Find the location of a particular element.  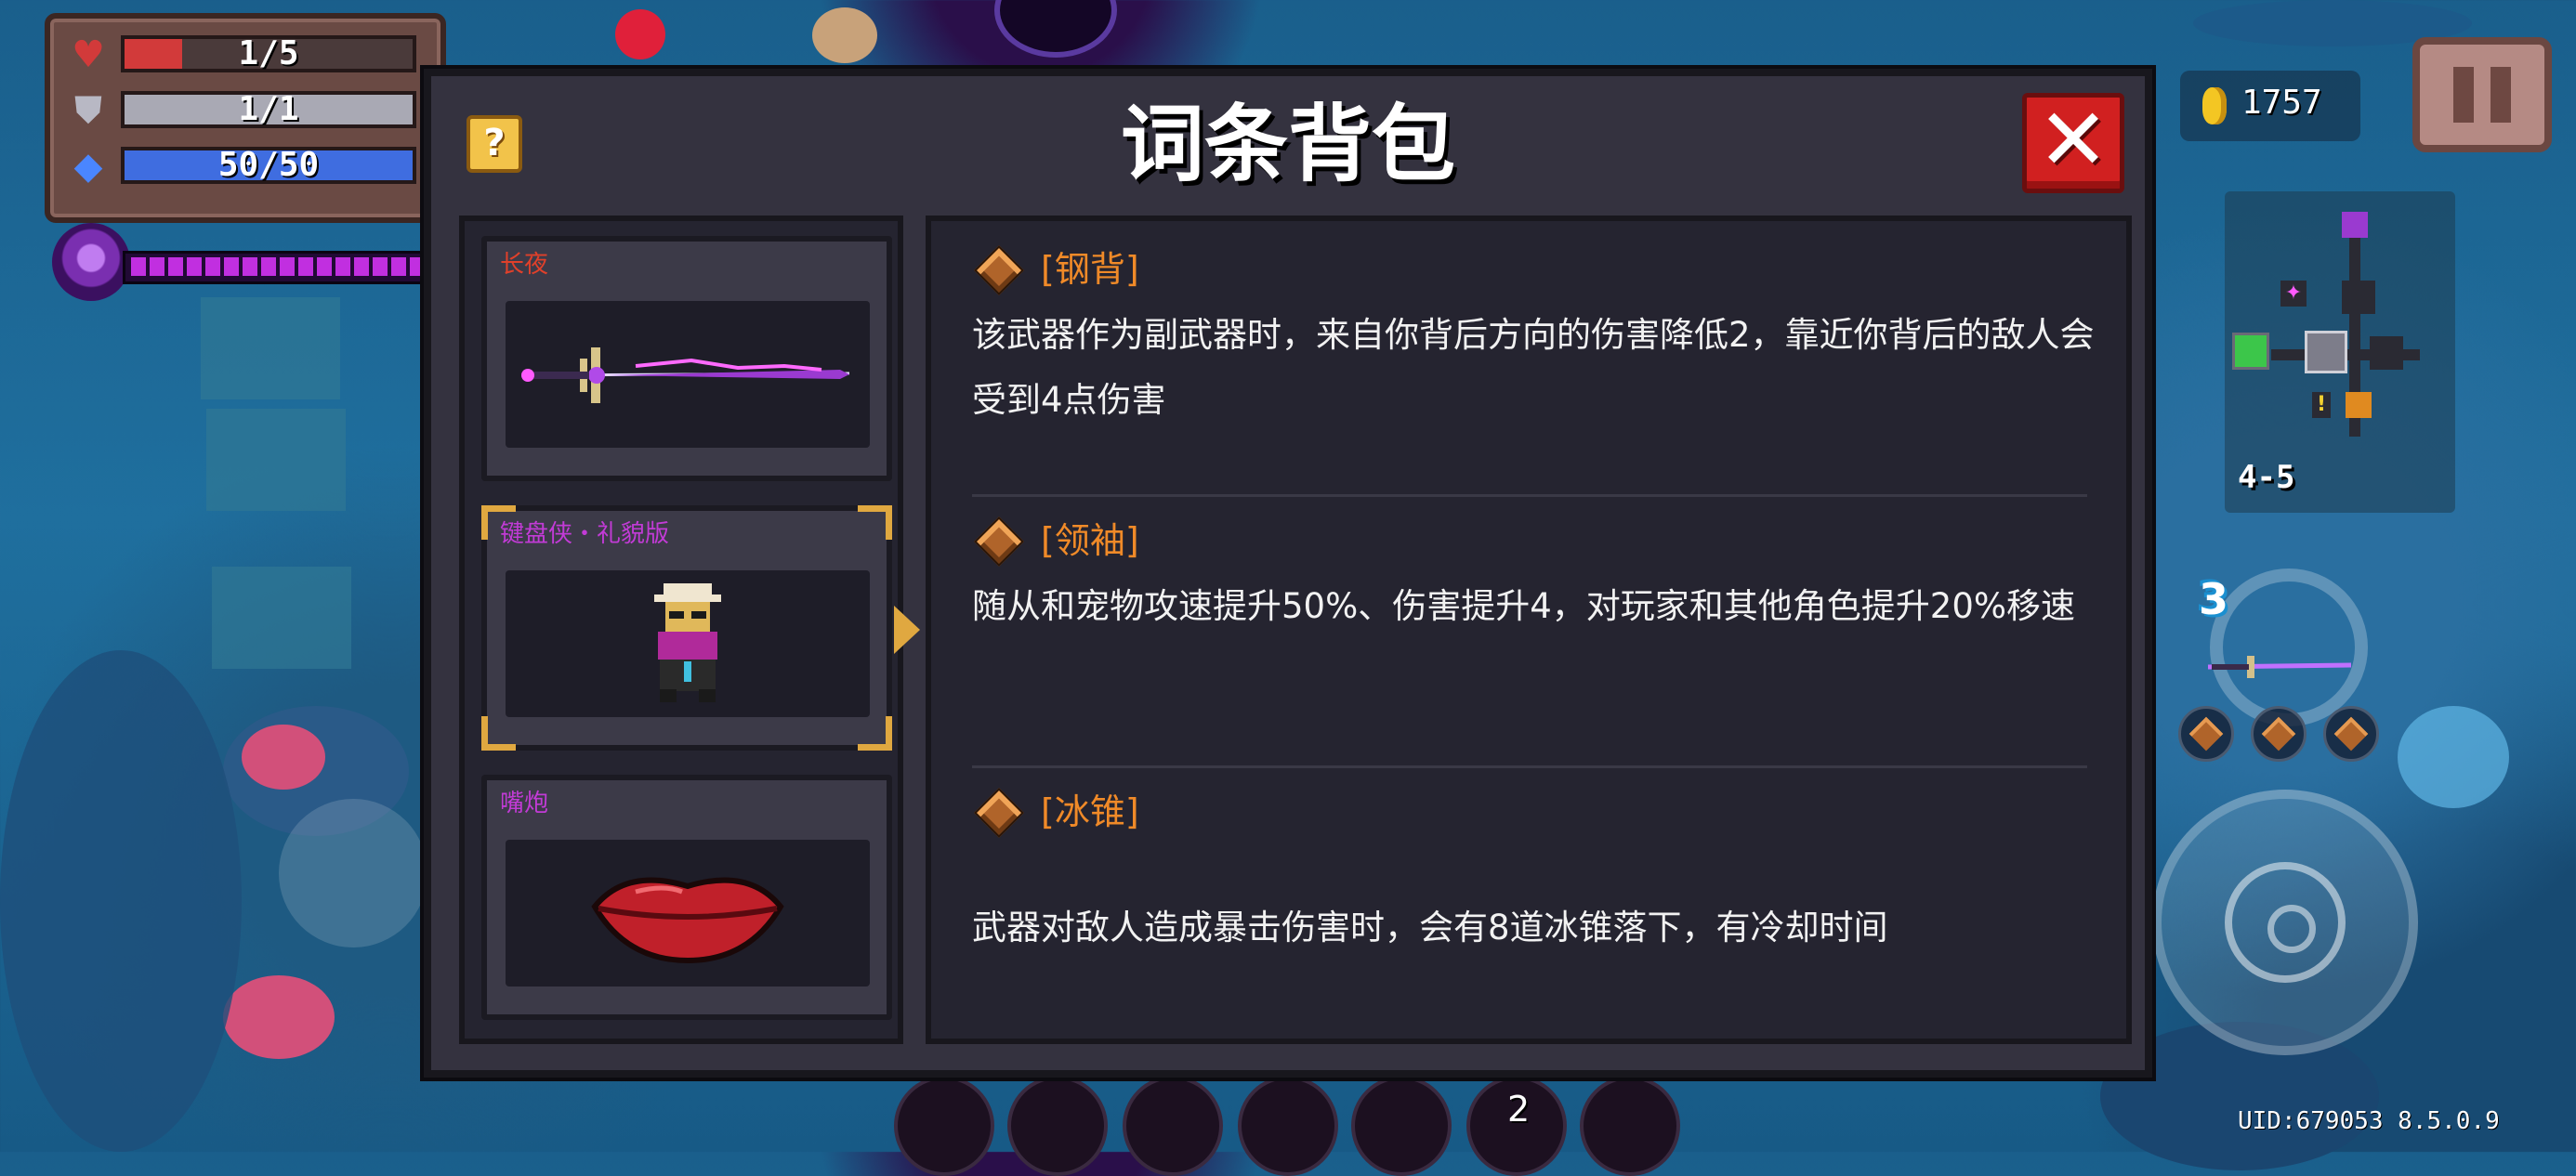

health-row: ♥ 1/5 is located at coordinates (248, 55).